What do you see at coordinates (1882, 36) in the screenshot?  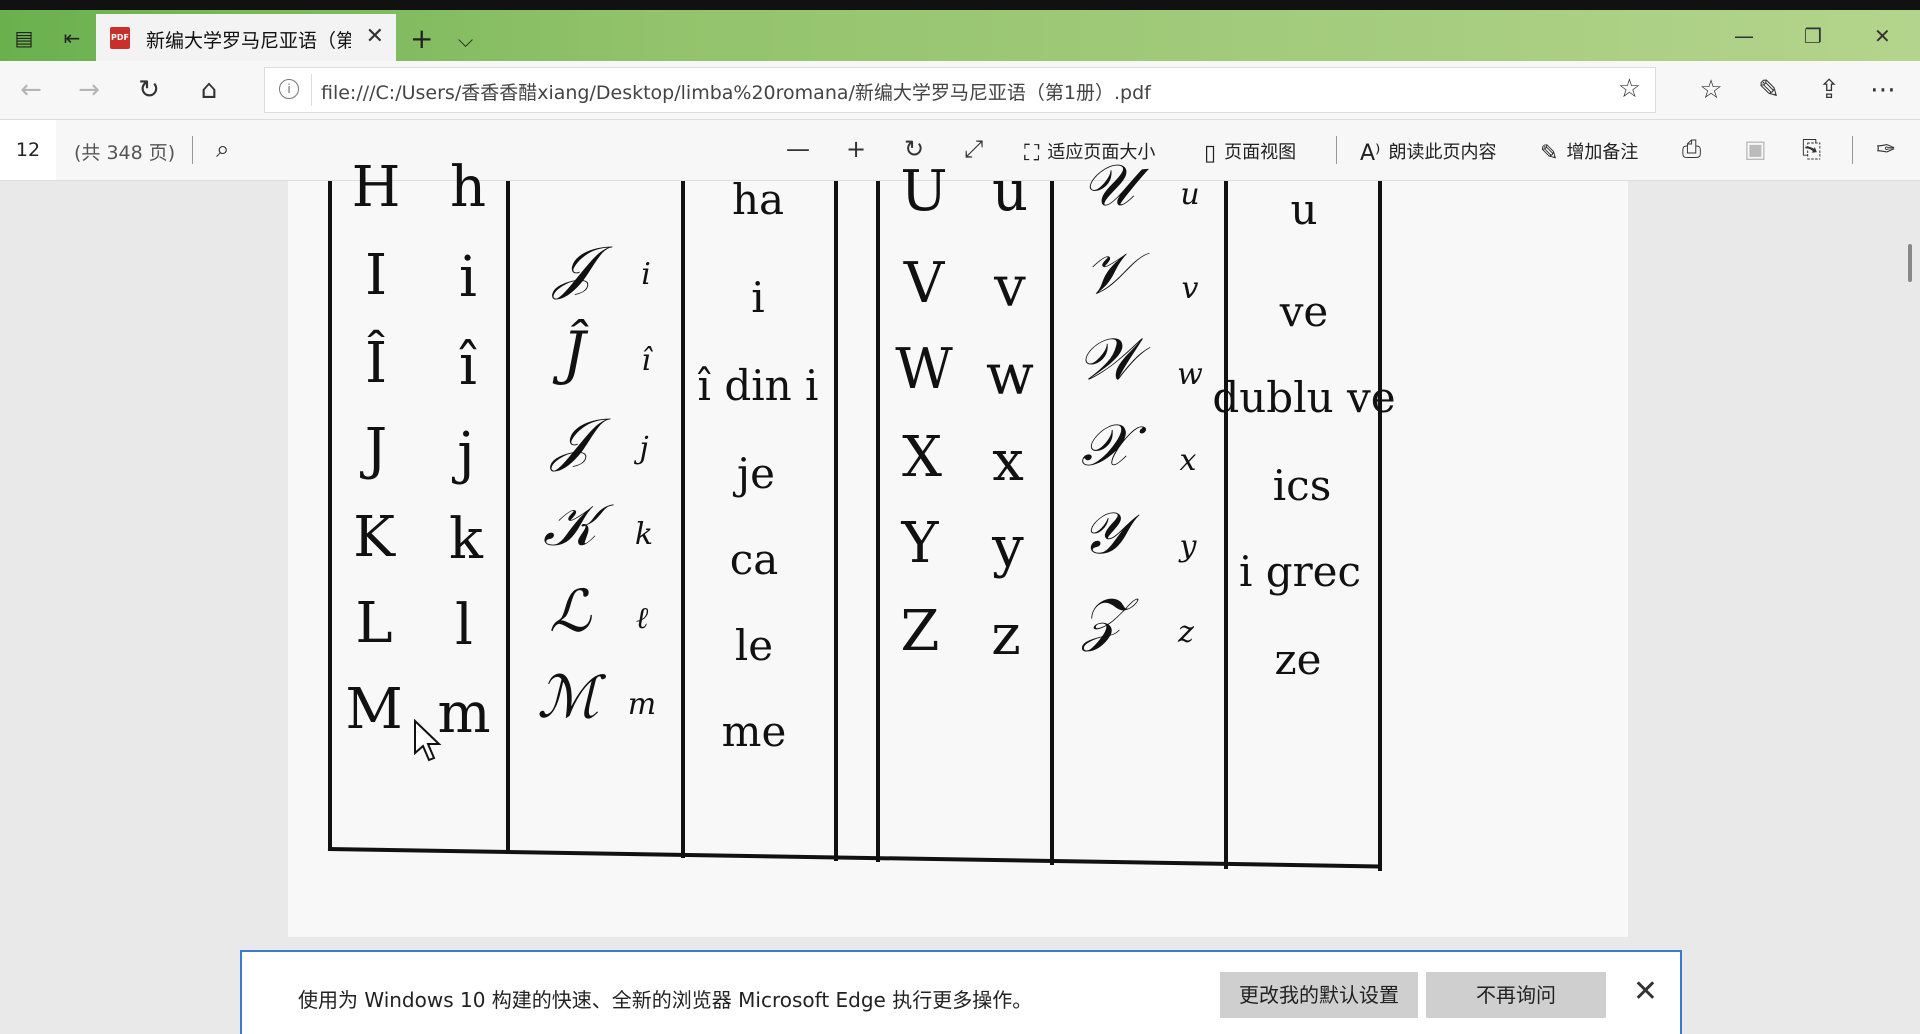 I see `close-window-button: ✕` at bounding box center [1882, 36].